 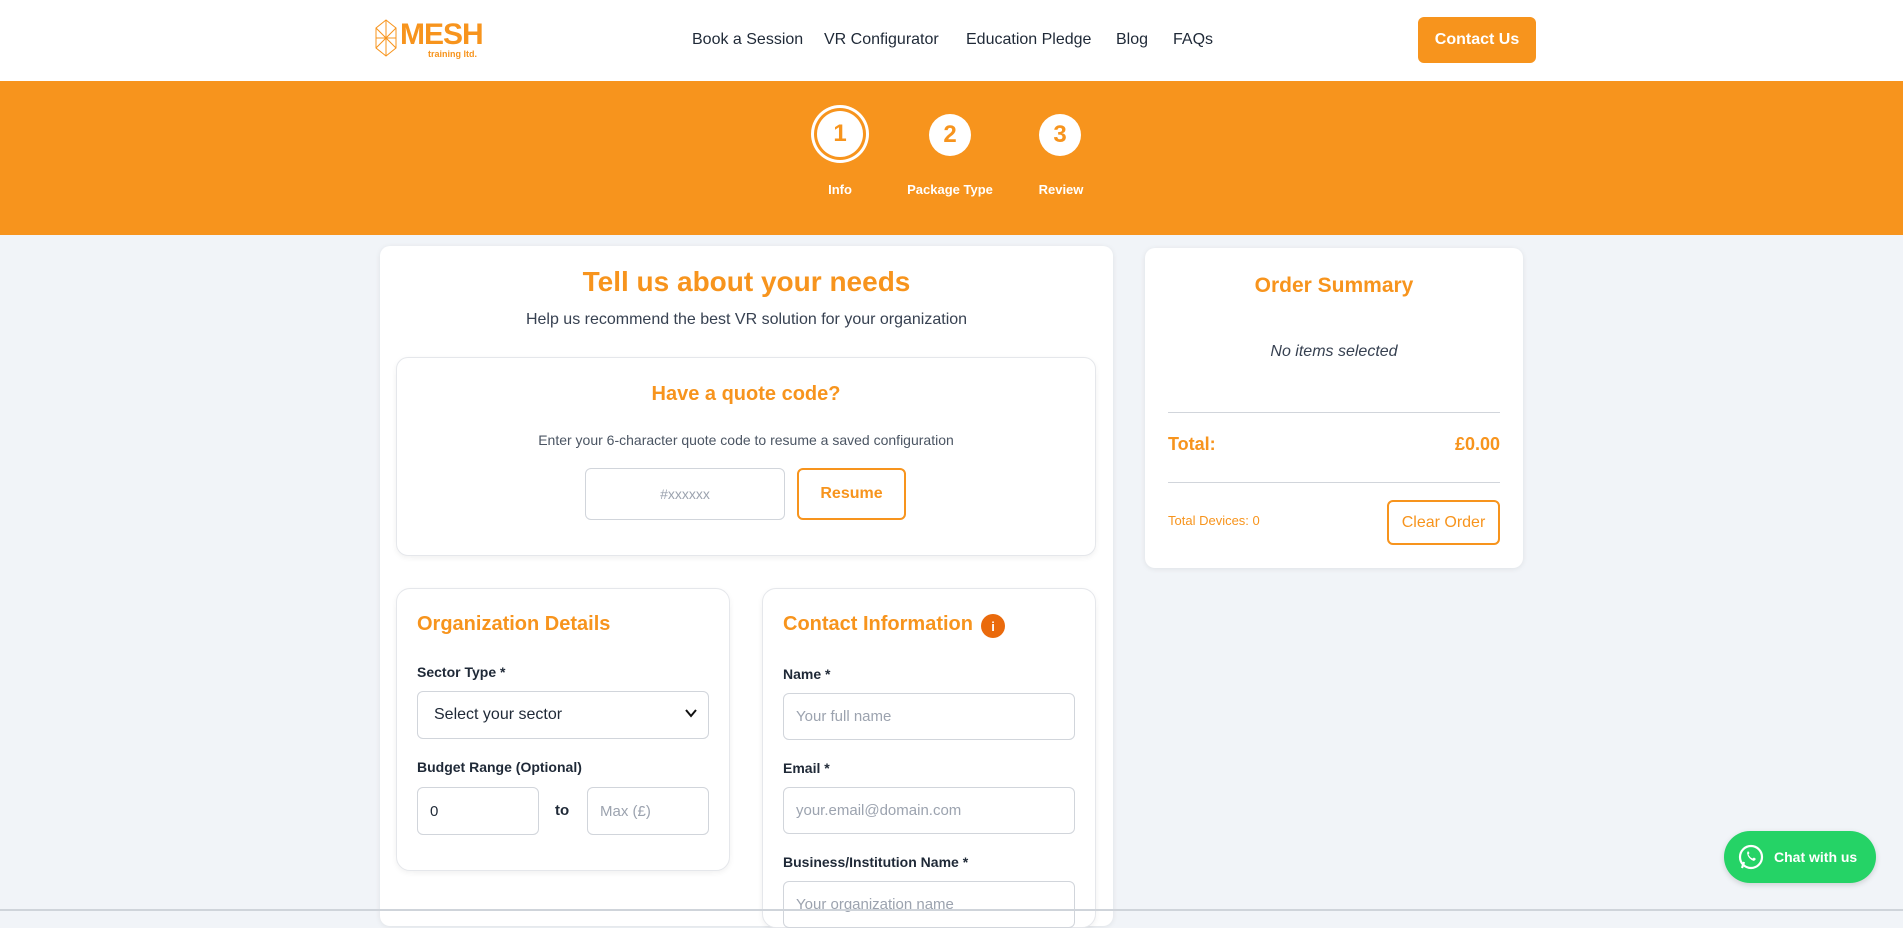 I want to click on quote-title: Have a quote code?, so click(x=746, y=394).